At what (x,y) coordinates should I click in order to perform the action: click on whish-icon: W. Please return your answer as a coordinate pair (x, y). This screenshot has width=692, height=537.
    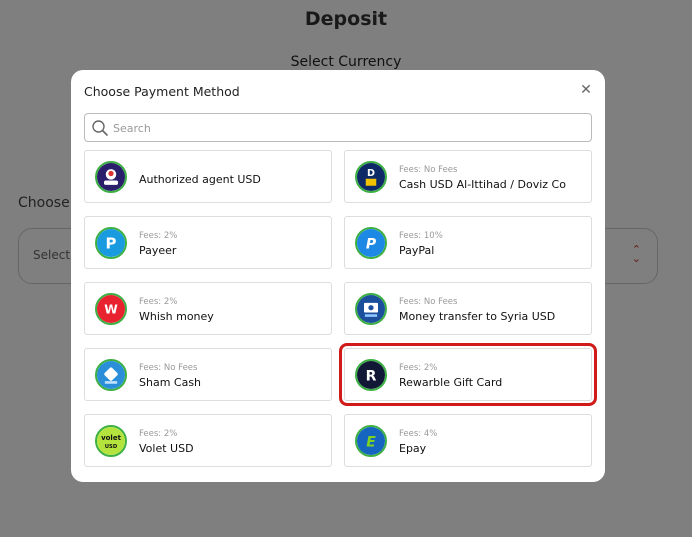
    Looking at the image, I should click on (111, 309).